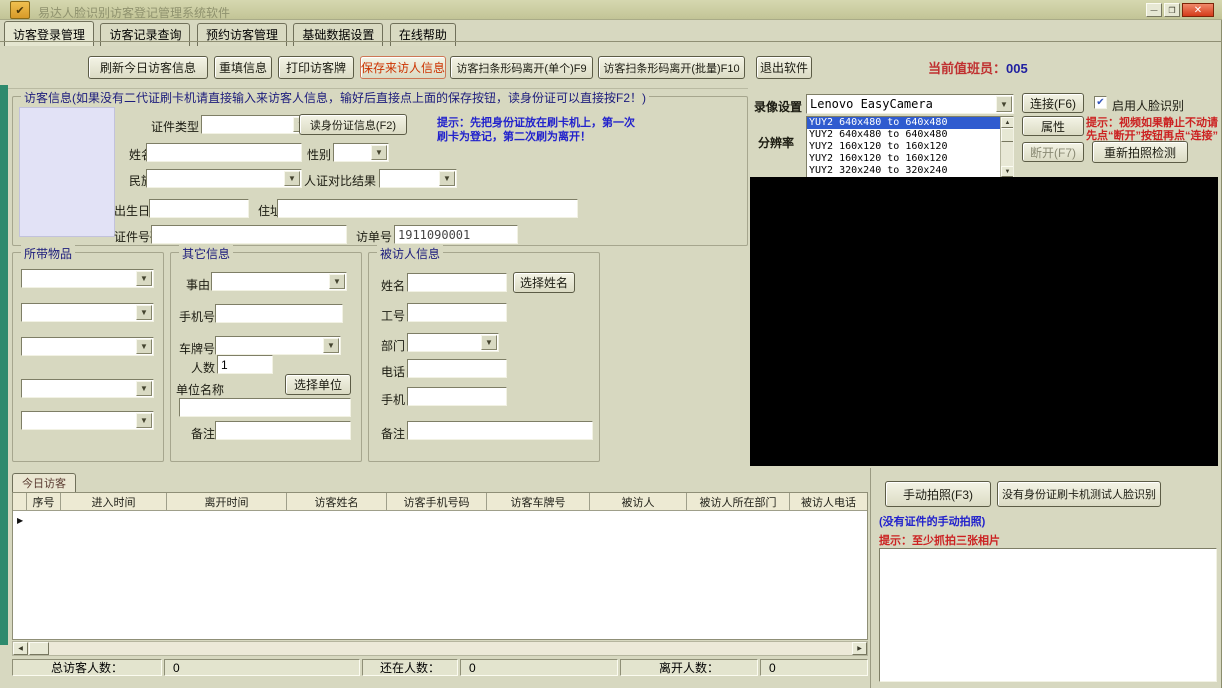 This screenshot has width=1222, height=688. I want to click on resolution-option-selected: YUY2 640x480 to 640x480, so click(910, 123).